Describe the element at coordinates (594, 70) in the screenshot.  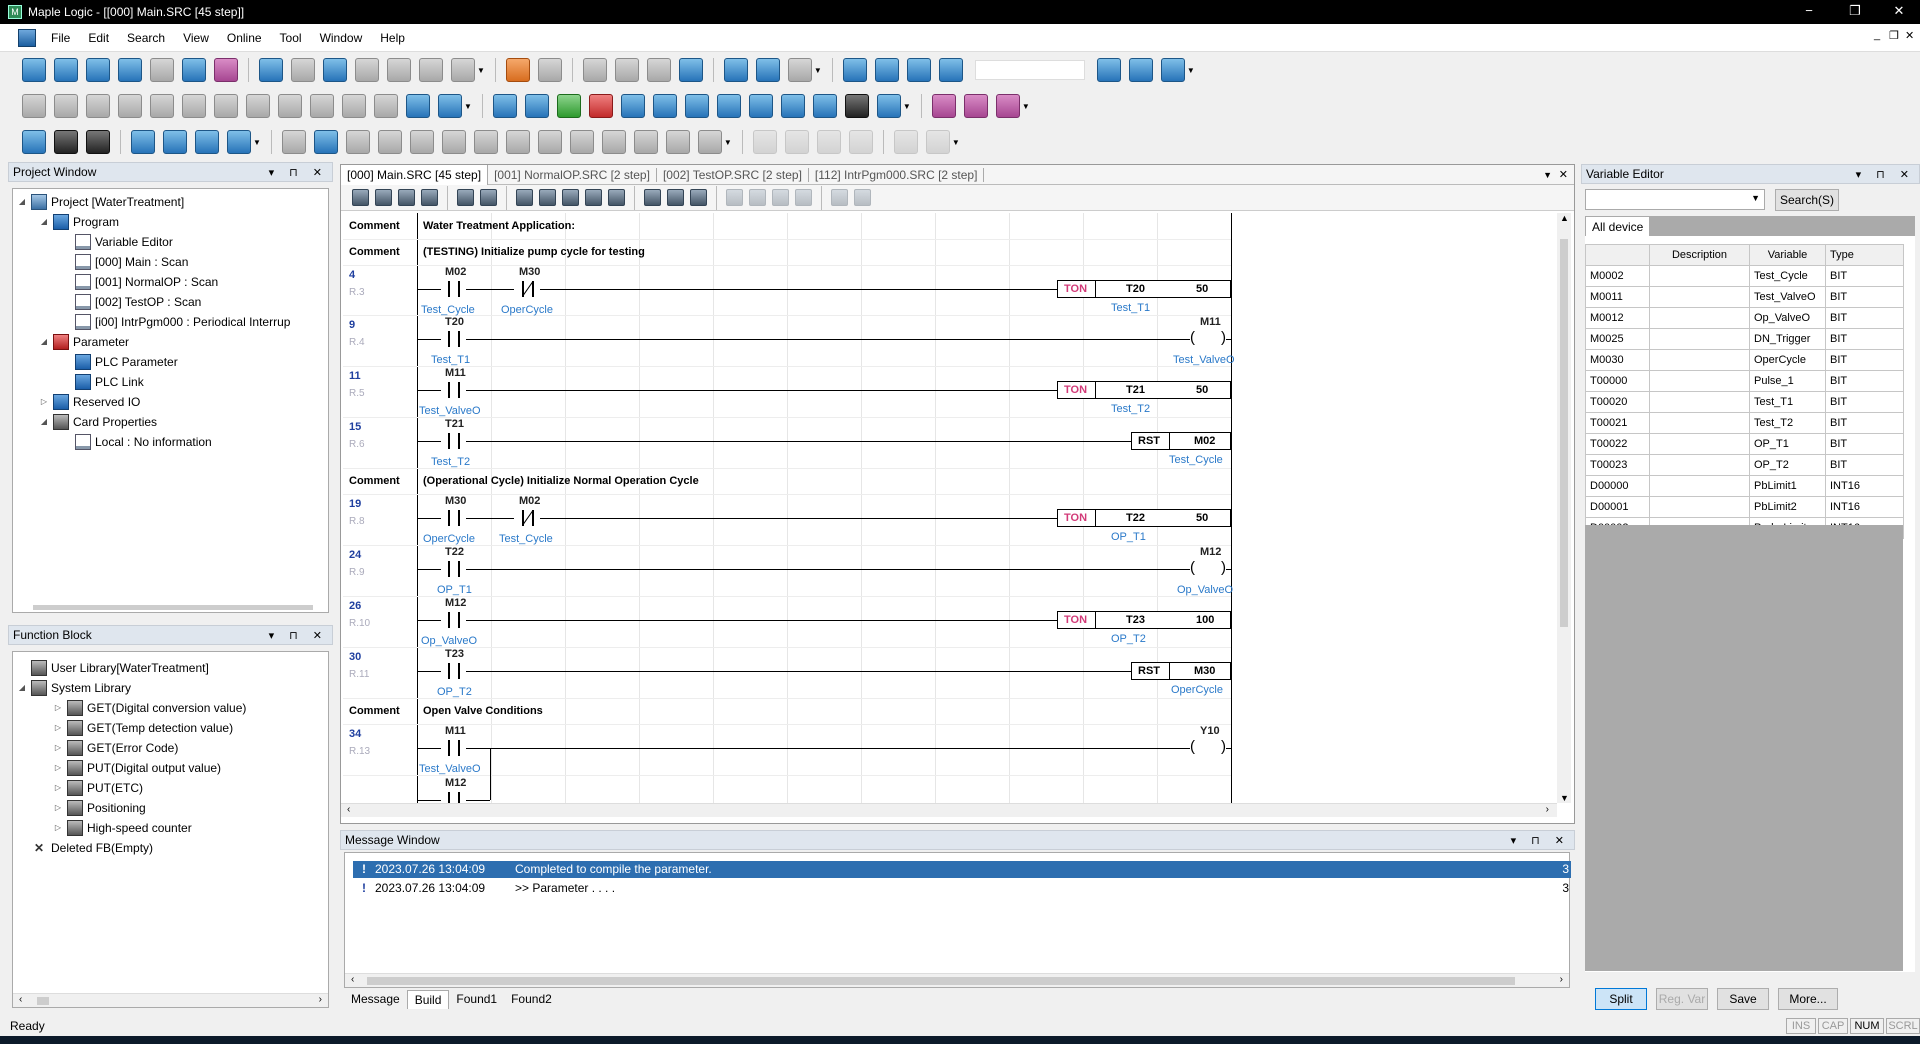
I see `cut-icon` at that location.